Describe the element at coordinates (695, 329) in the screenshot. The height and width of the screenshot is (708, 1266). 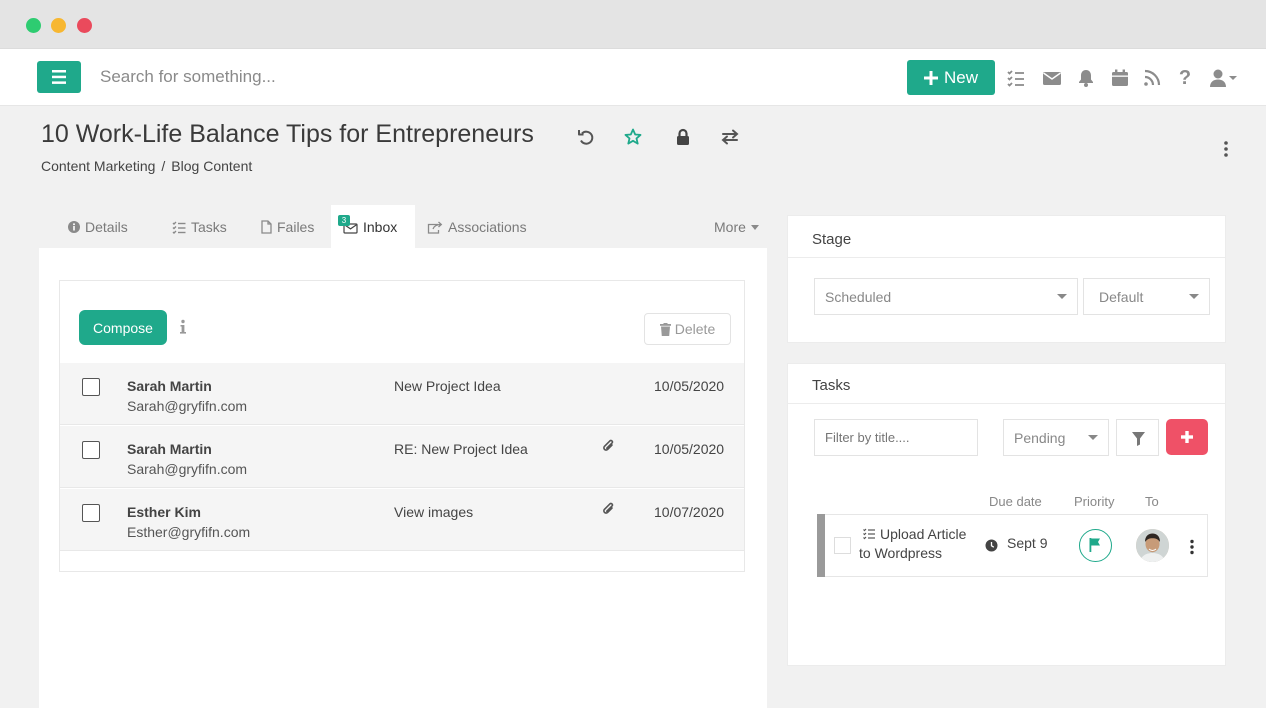
I see `delete-label: Delete` at that location.